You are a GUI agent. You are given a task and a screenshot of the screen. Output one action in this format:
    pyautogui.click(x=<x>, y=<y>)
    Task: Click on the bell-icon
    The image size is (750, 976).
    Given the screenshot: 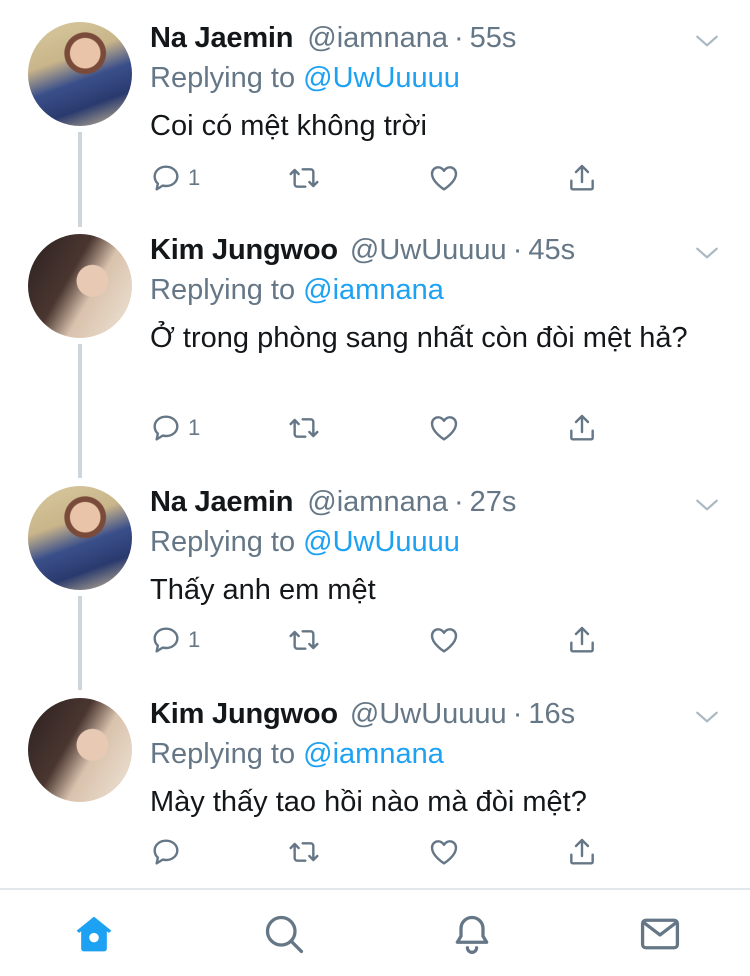 What is the action you would take?
    pyautogui.click(x=472, y=934)
    